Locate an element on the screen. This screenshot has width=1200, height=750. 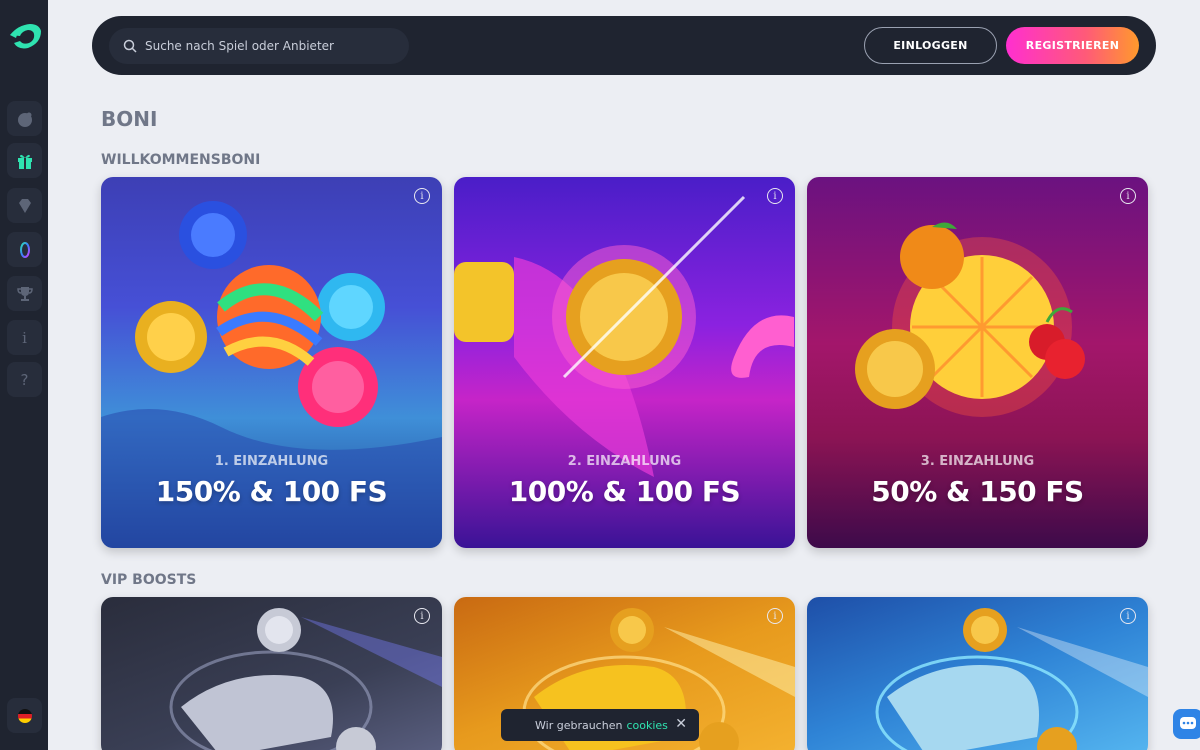
silver-boost-illustration is located at coordinates (305, 679).